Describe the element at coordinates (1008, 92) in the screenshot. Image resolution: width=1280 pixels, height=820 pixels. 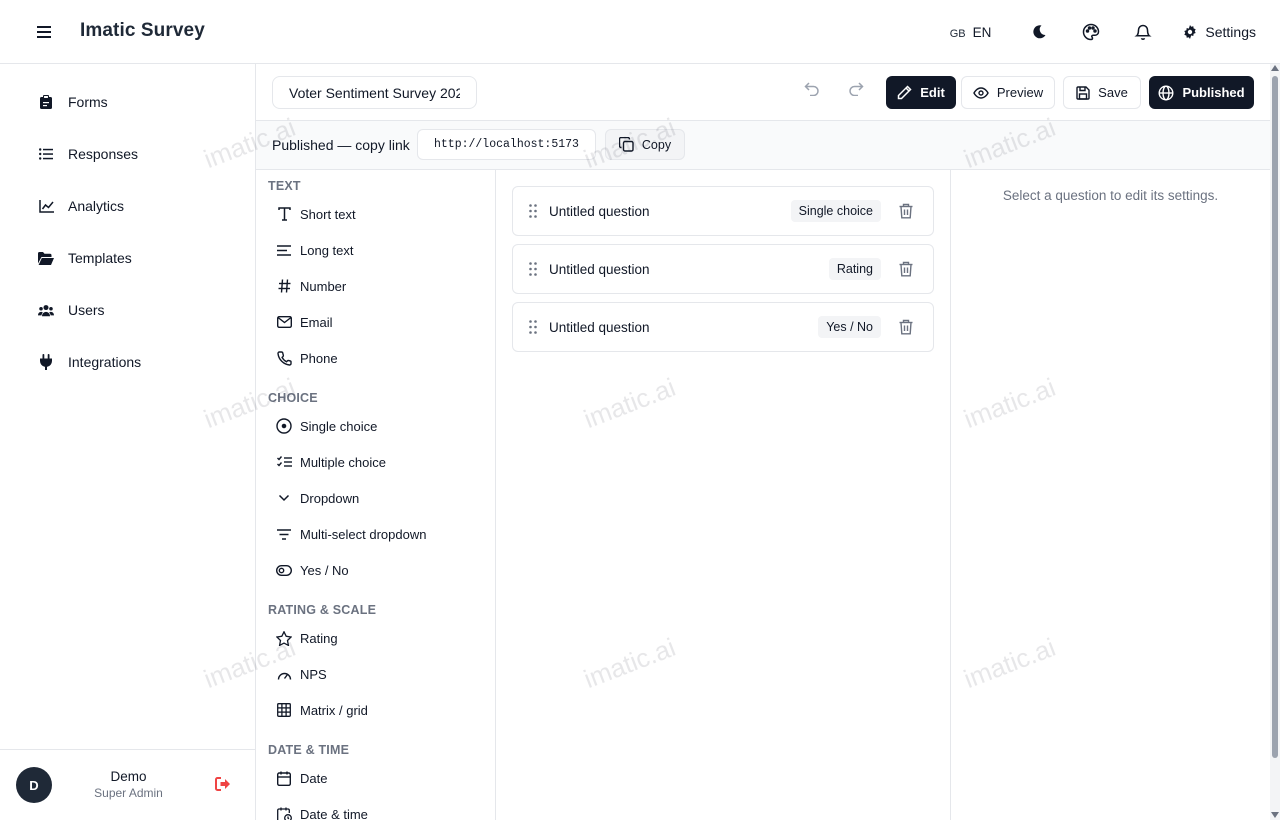
I see `preview-button: Preview` at that location.